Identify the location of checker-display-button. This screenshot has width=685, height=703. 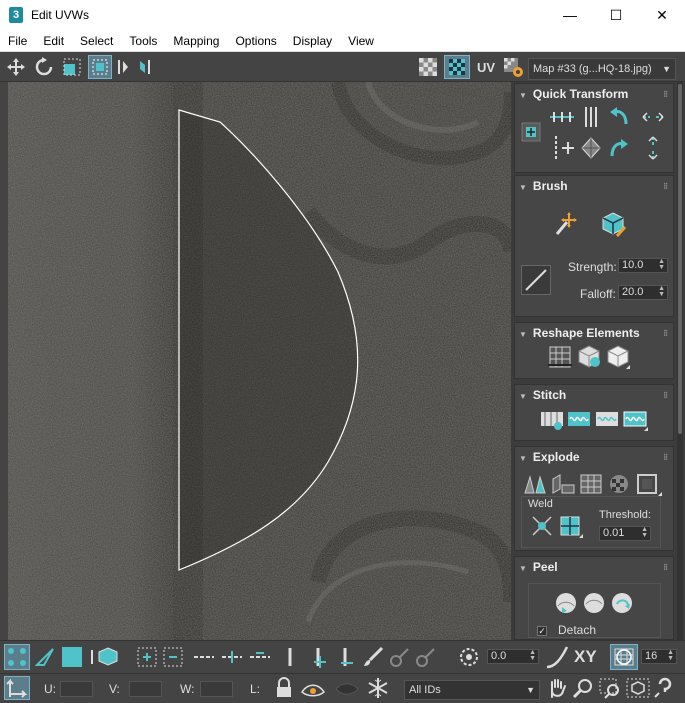
(428, 67).